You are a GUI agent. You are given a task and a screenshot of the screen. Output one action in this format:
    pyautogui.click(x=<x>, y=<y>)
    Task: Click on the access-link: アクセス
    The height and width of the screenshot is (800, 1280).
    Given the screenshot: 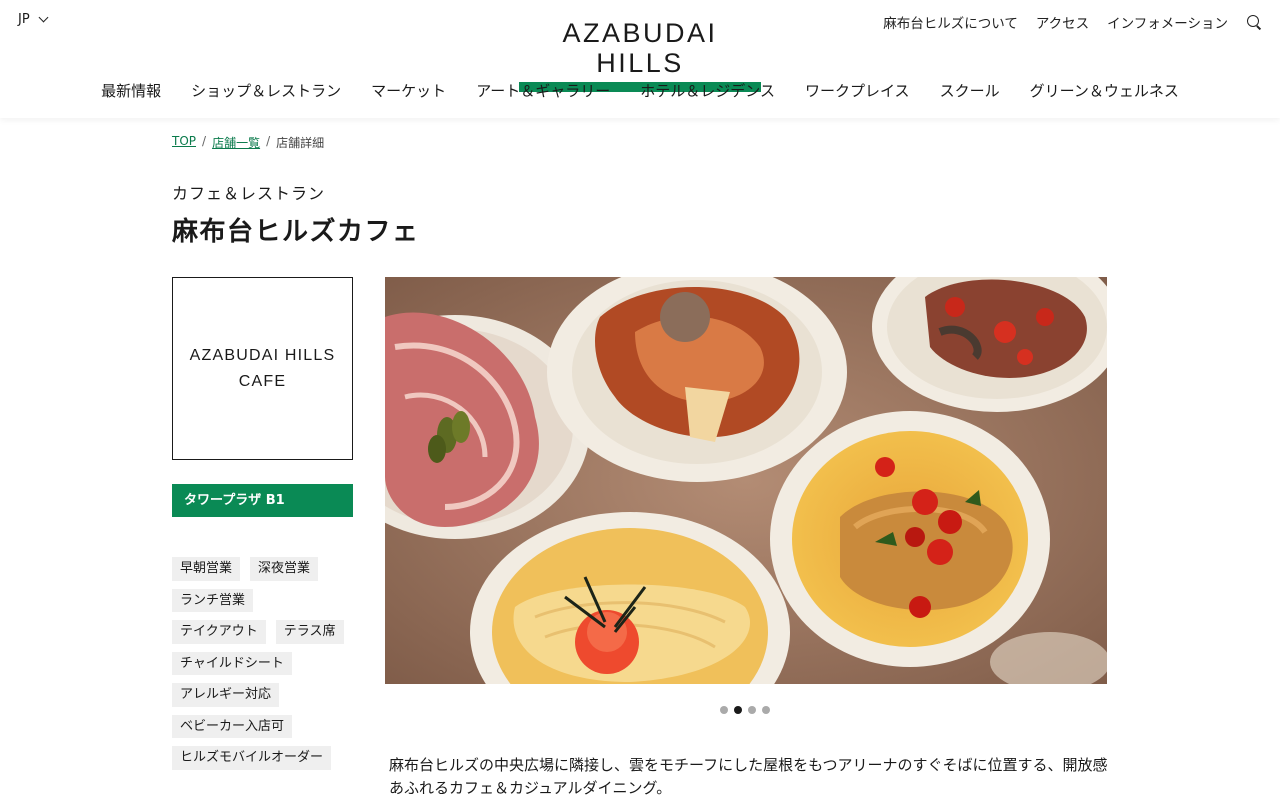 What is the action you would take?
    pyautogui.click(x=1062, y=22)
    